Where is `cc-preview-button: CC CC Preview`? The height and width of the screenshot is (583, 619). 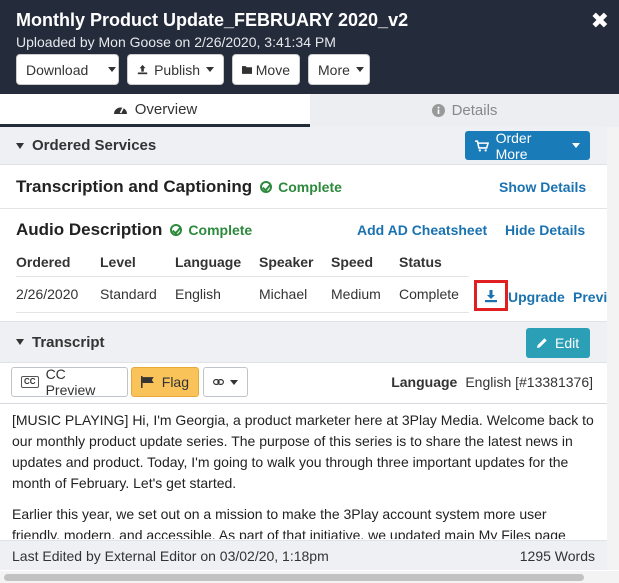 cc-preview-button: CC CC Preview is located at coordinates (69, 382).